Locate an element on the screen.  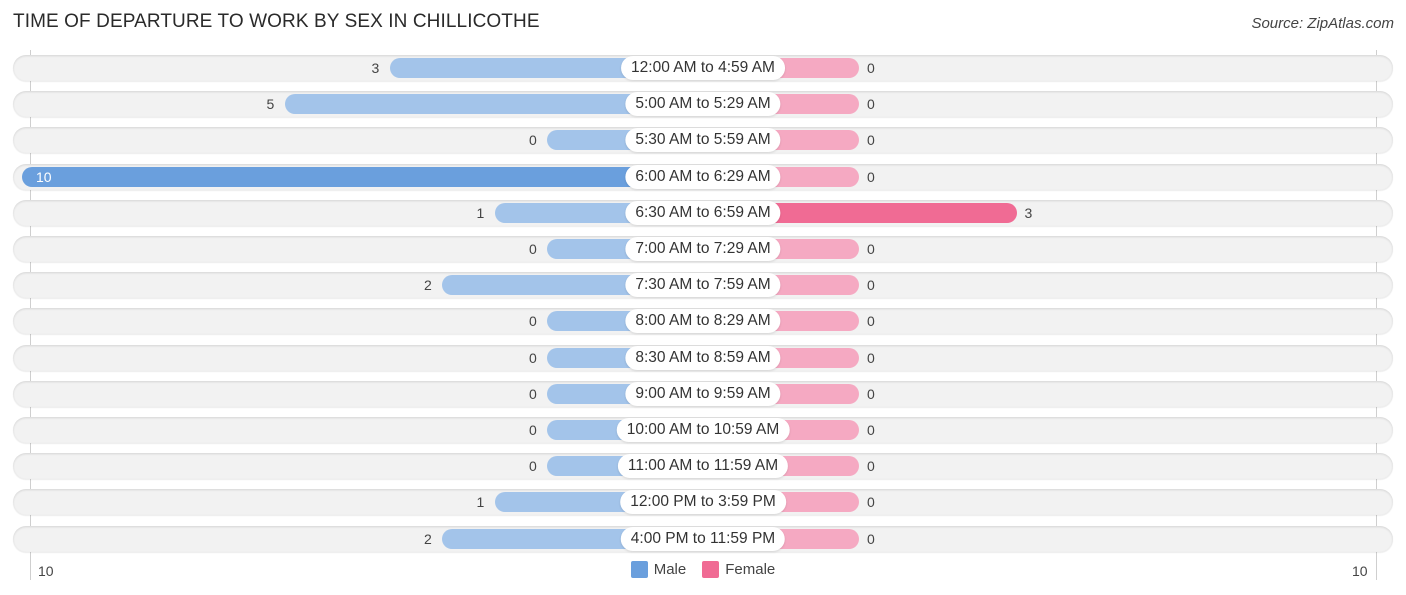
category-label: 6:00 AM to 6:29 AM is located at coordinates (703, 176).